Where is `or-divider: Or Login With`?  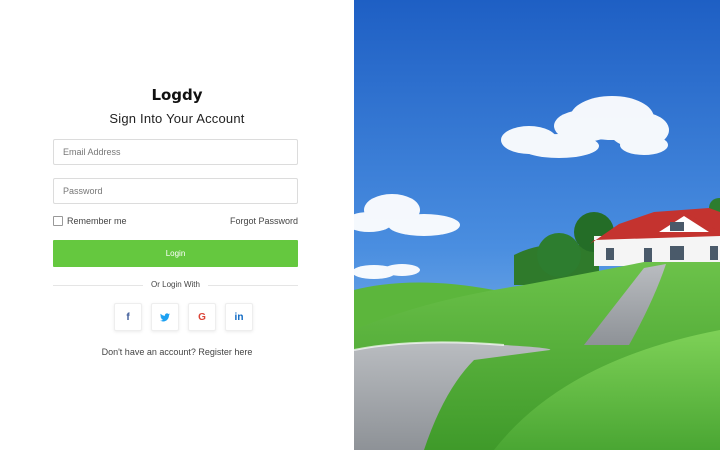
or-divider: Or Login With is located at coordinates (175, 285).